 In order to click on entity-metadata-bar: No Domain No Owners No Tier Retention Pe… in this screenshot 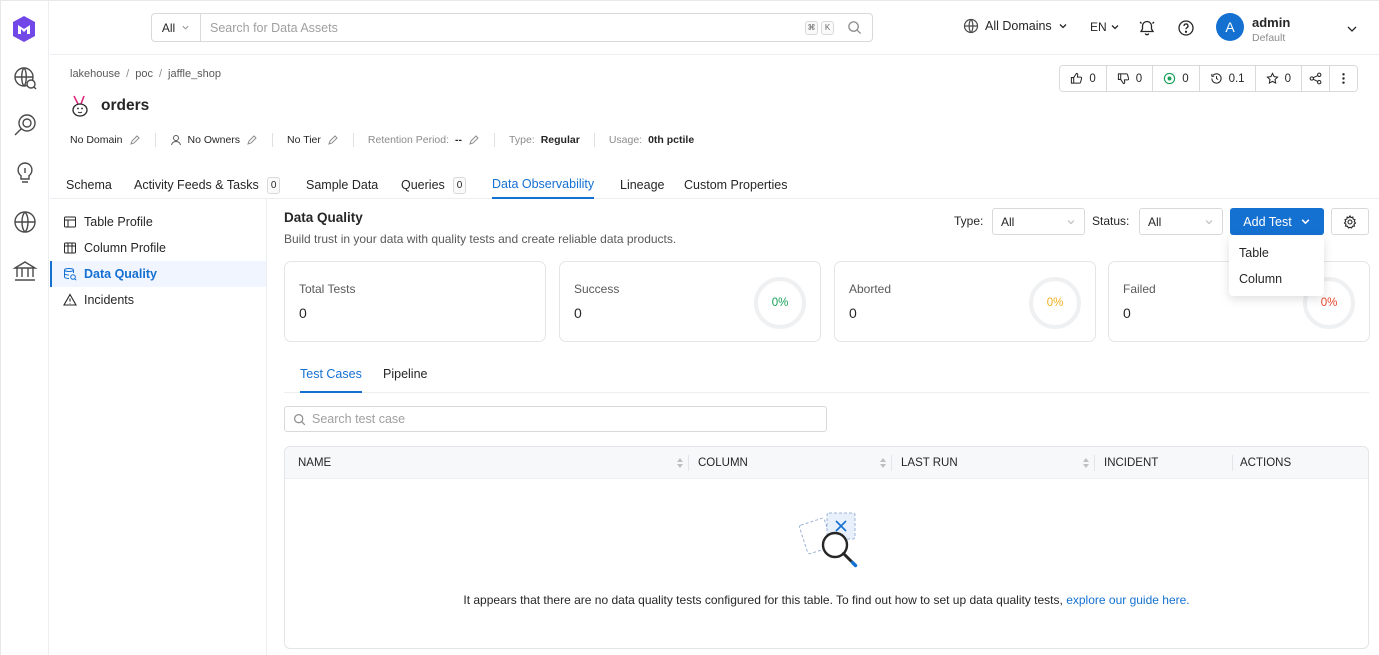, I will do `click(396, 140)`.